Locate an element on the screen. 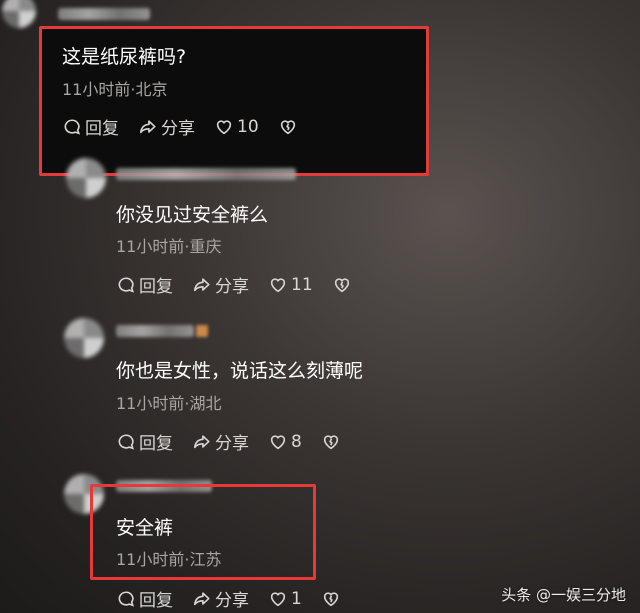 This screenshot has height=613, width=640. like-button: 10 is located at coordinates (237, 127).